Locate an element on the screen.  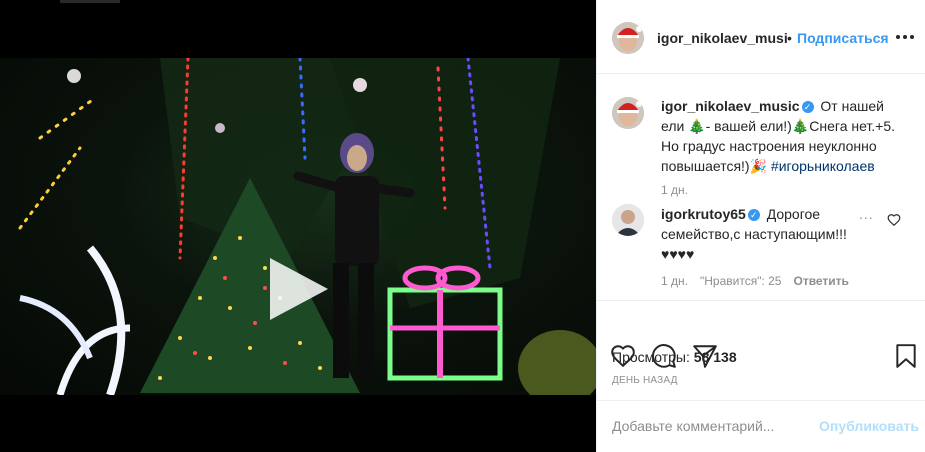
comment-meta: 1 дн. "Нравится": 25 Ответить is located at coordinates (761, 281).